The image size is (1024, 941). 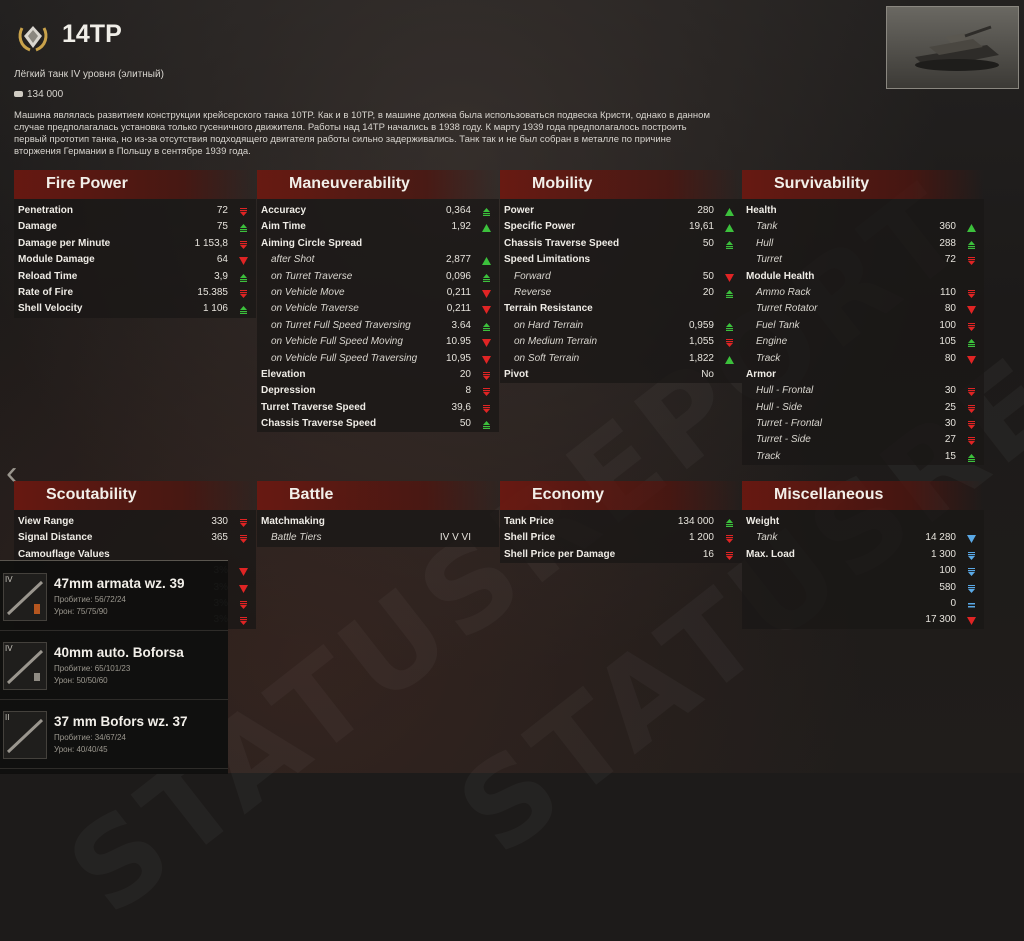 What do you see at coordinates (621, 342) in the screenshot?
I see `stat-row: on Medium Terrain 1,055` at bounding box center [621, 342].